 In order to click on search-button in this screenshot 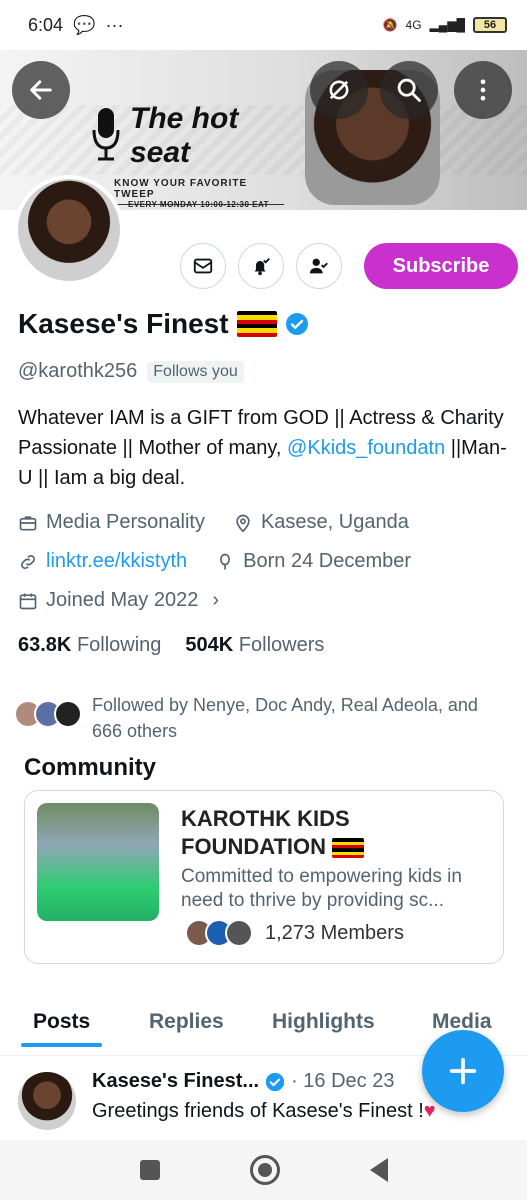, I will do `click(409, 90)`.